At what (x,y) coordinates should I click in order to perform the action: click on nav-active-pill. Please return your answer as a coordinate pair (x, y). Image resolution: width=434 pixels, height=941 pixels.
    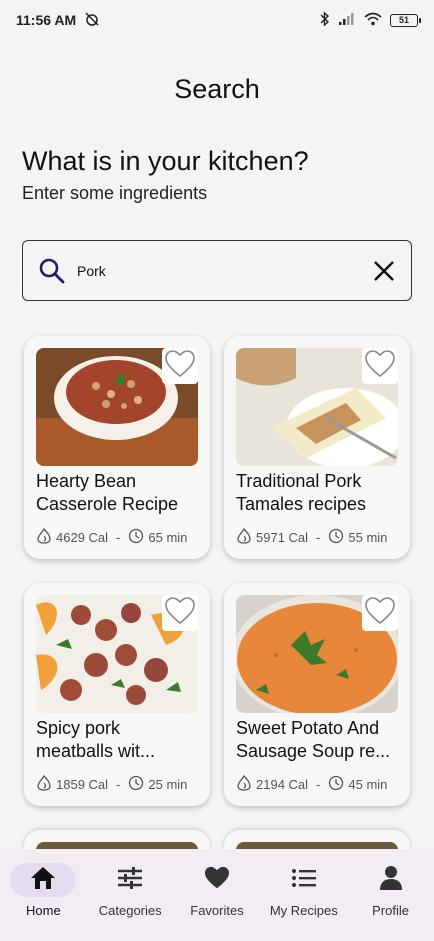
    Looking at the image, I should click on (43, 880).